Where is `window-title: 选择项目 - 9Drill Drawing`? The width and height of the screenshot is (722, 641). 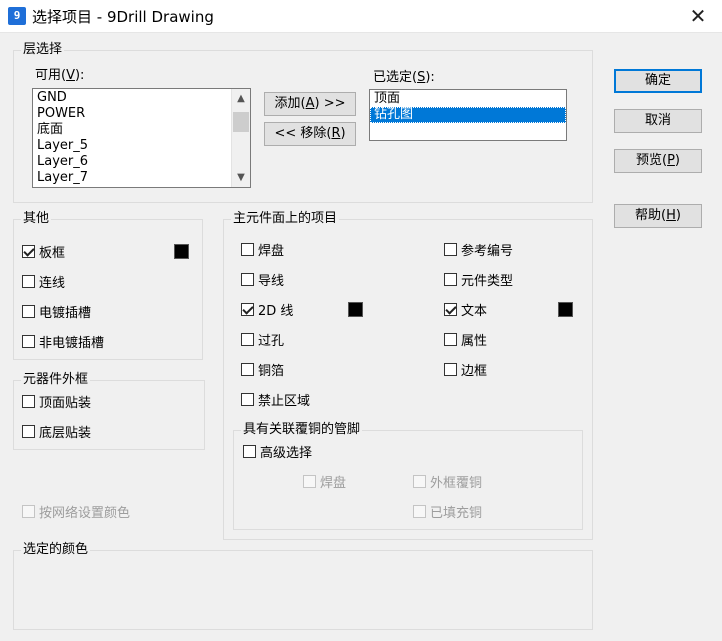
window-title: 选择项目 - 9Drill Drawing is located at coordinates (123, 17).